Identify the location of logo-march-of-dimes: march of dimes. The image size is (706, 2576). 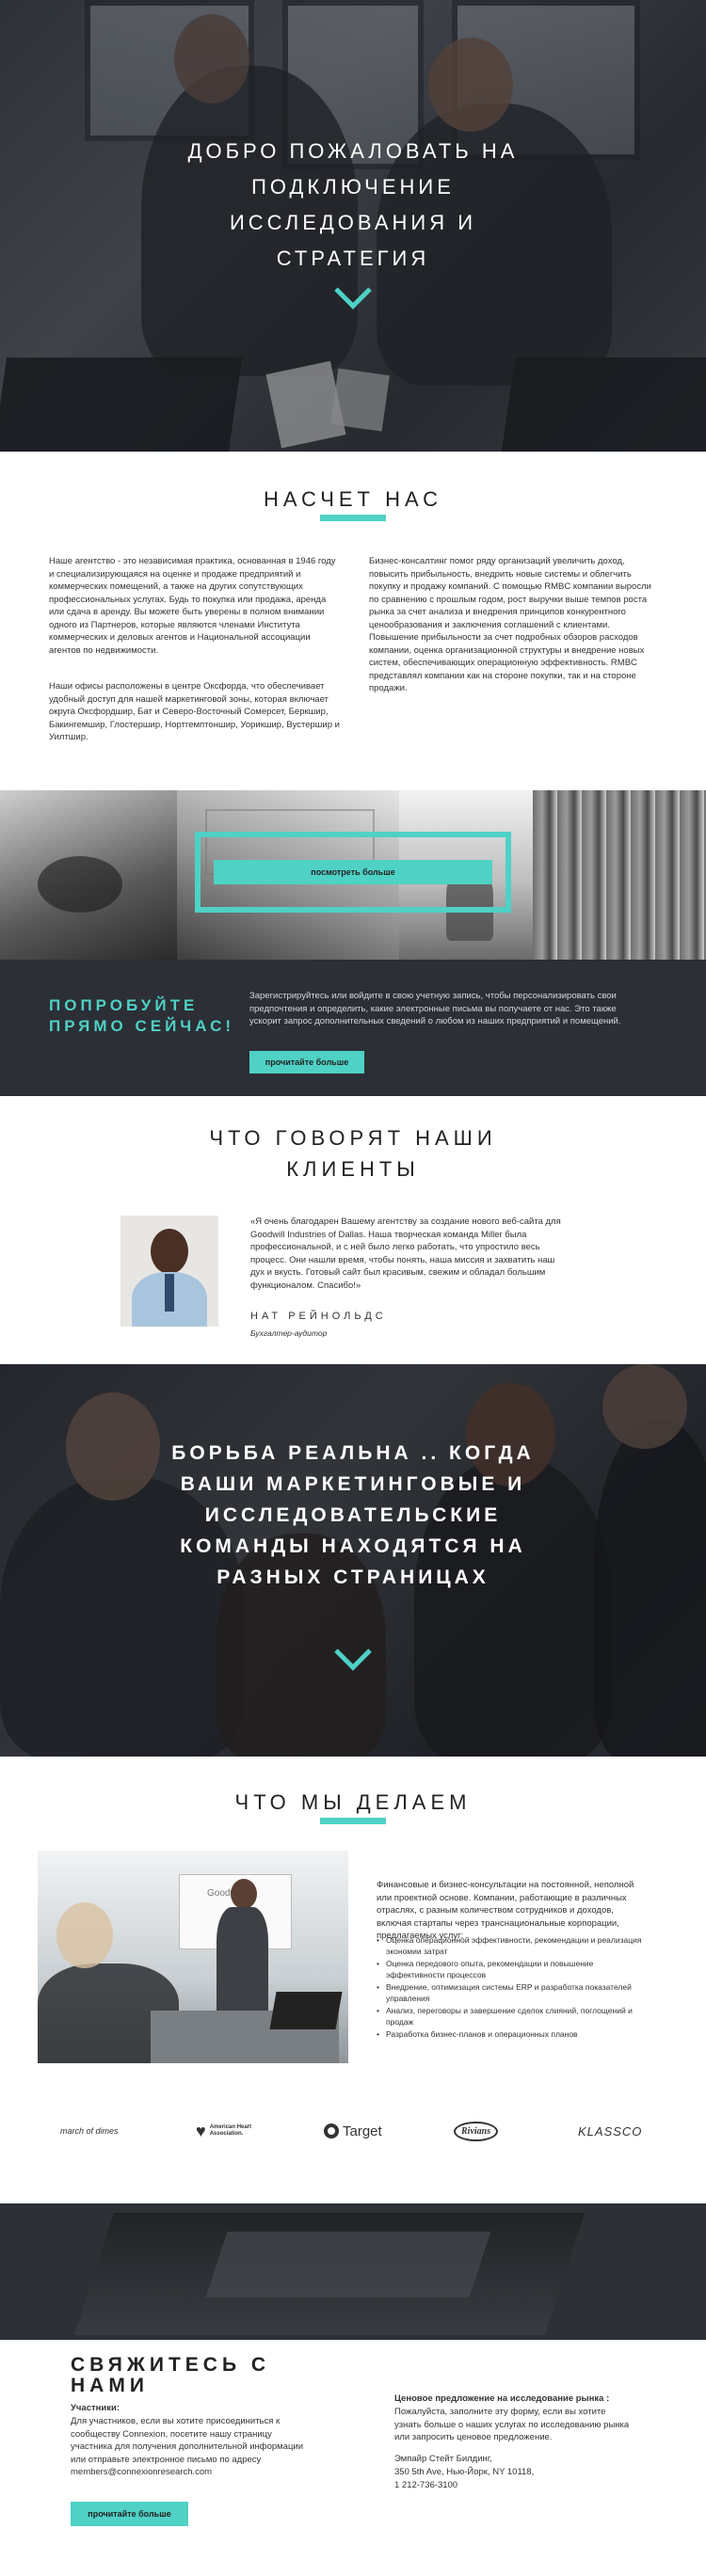
(89, 2131).